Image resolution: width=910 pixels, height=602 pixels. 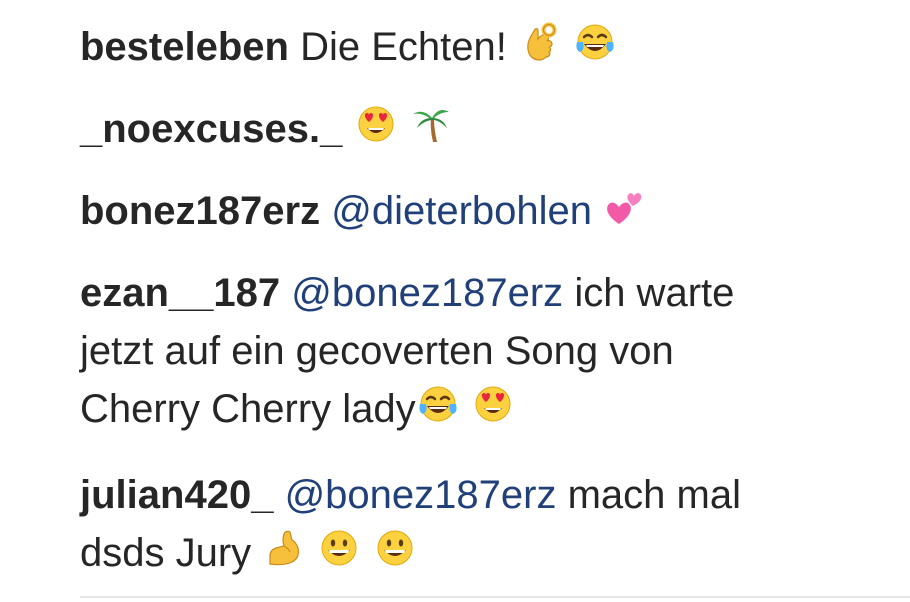 I want to click on comment-text: mach mal, so click(x=654, y=495).